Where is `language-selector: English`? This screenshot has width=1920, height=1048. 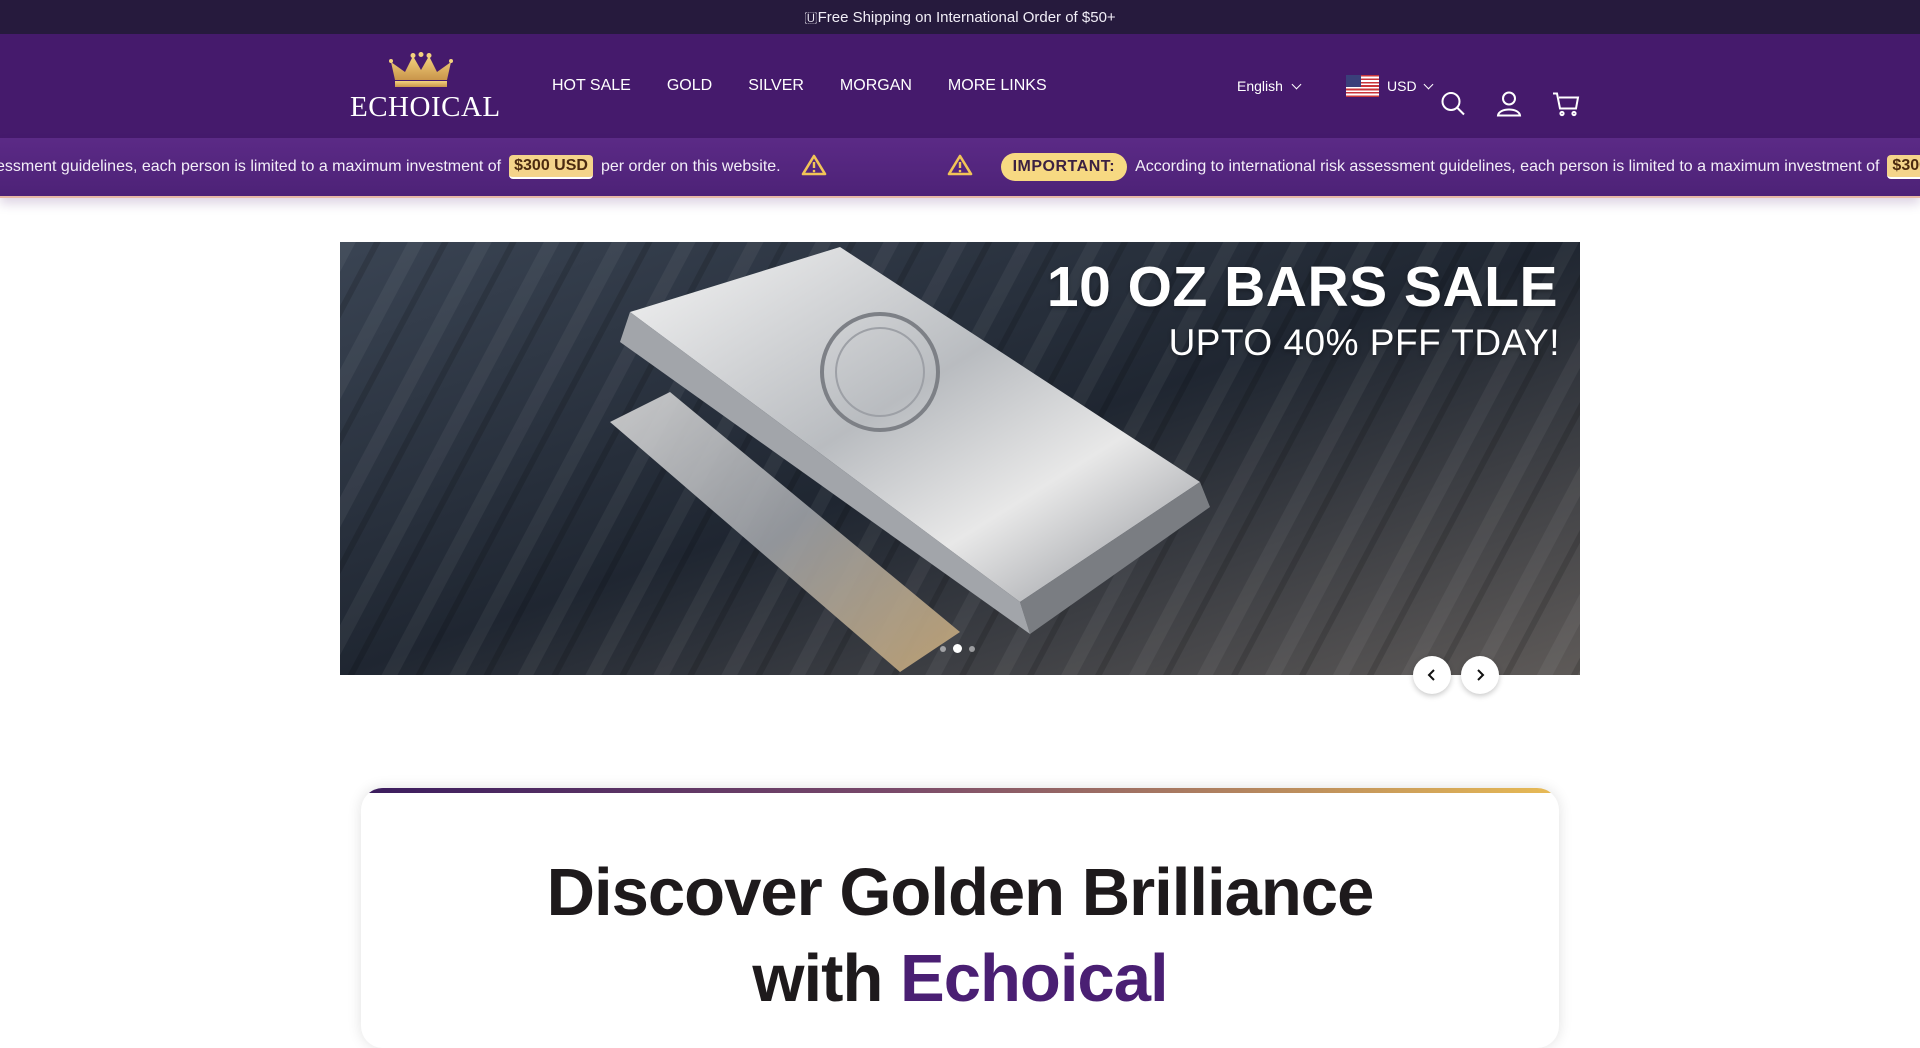
language-selector: English is located at coordinates (1269, 86).